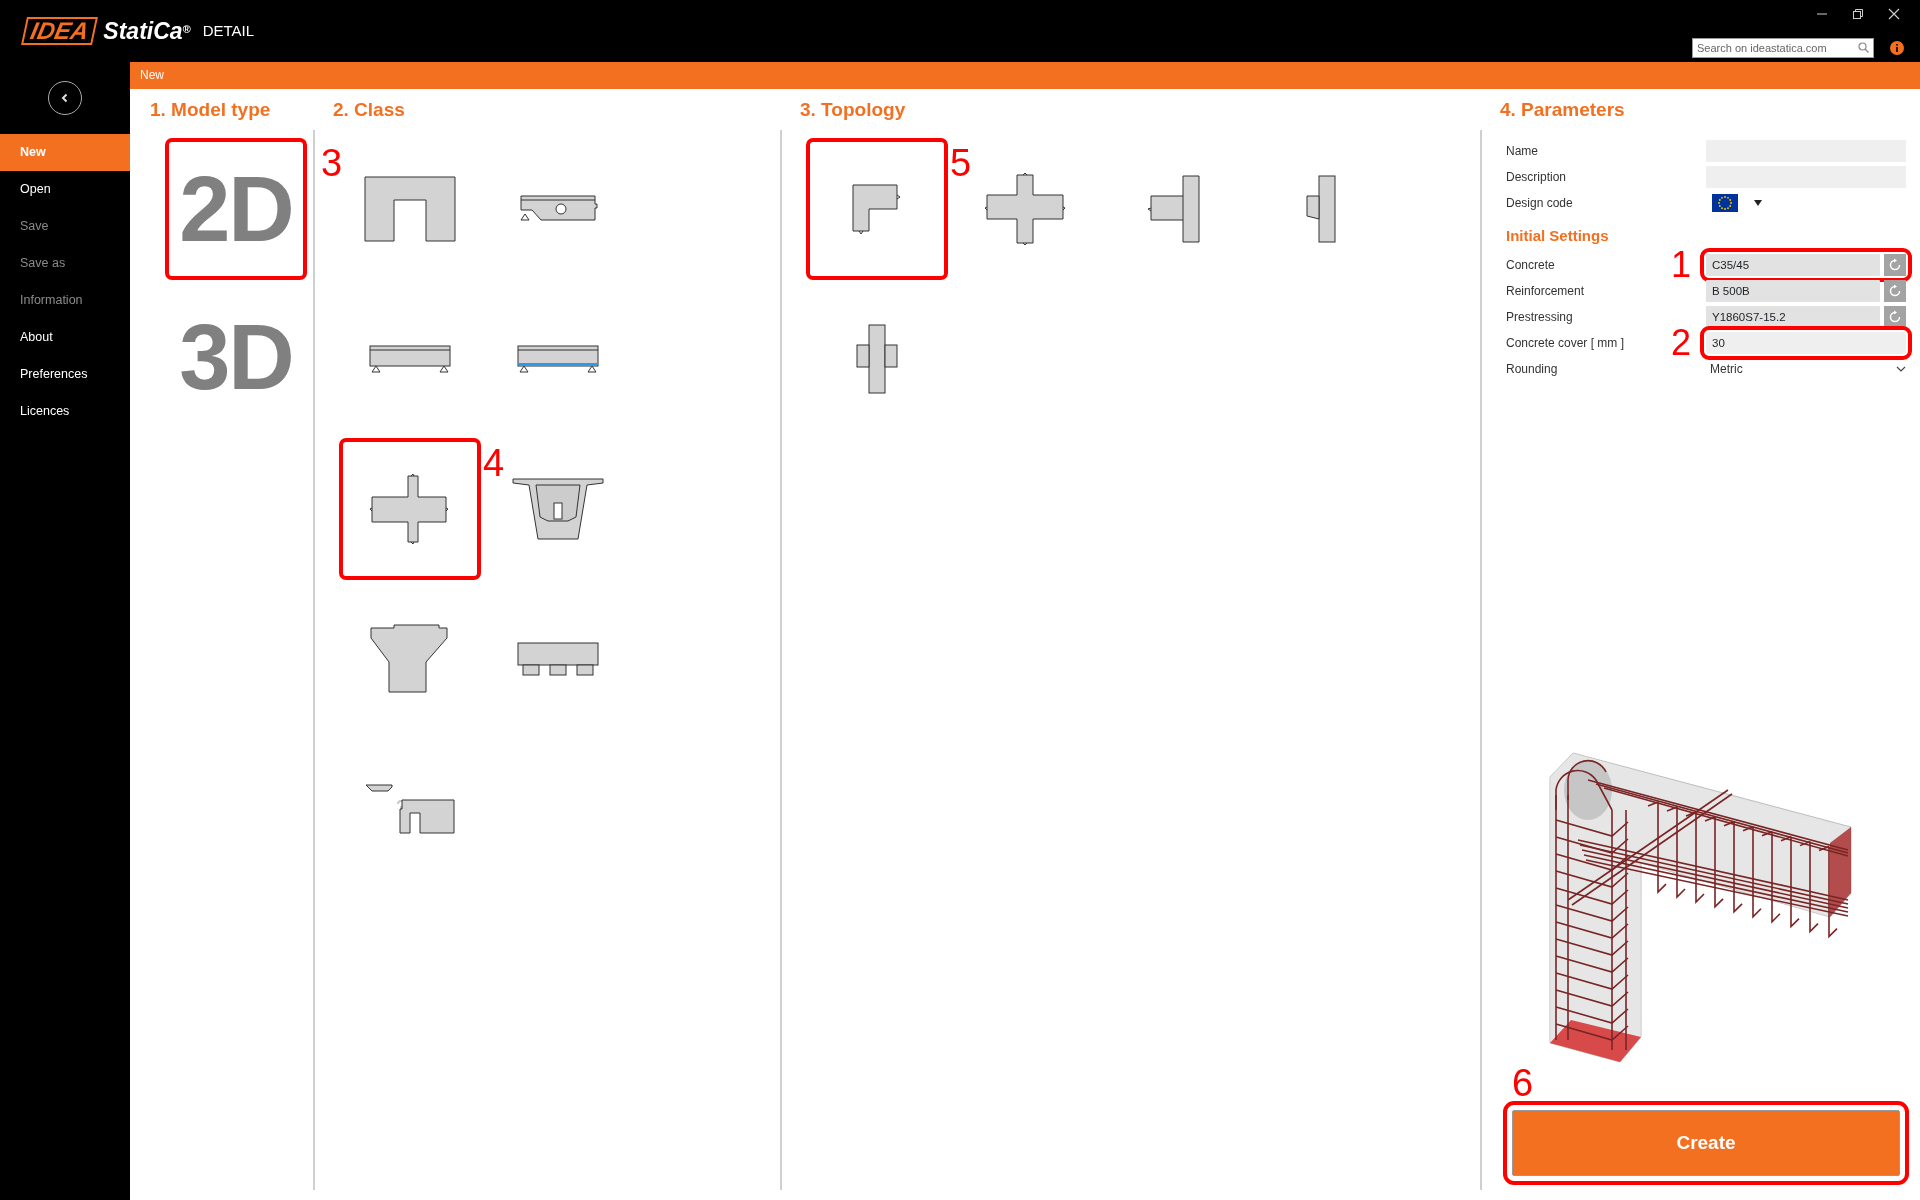 This screenshot has width=1920, height=1200. I want to click on ribbed-slab-icon, so click(558, 659).